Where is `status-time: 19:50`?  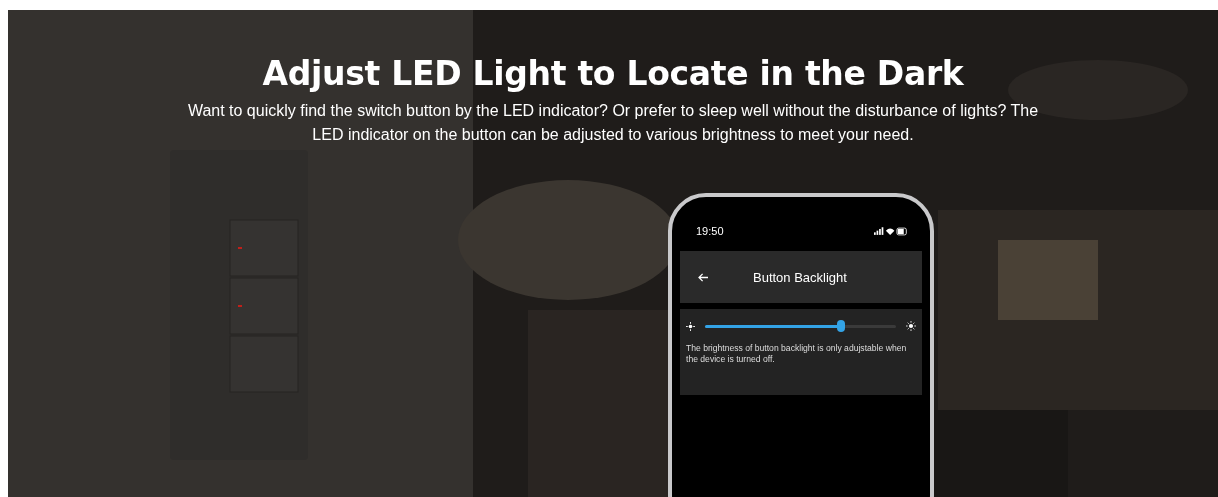 status-time: 19:50 is located at coordinates (710, 231).